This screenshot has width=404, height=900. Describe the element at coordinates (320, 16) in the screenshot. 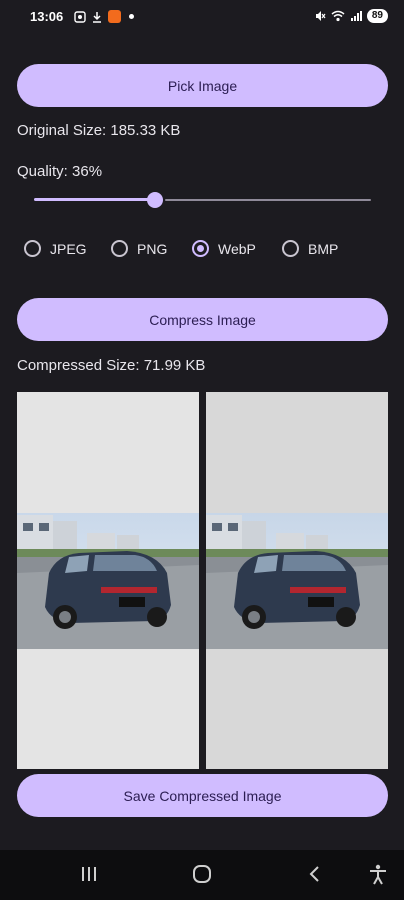

I see `mute-icon` at that location.